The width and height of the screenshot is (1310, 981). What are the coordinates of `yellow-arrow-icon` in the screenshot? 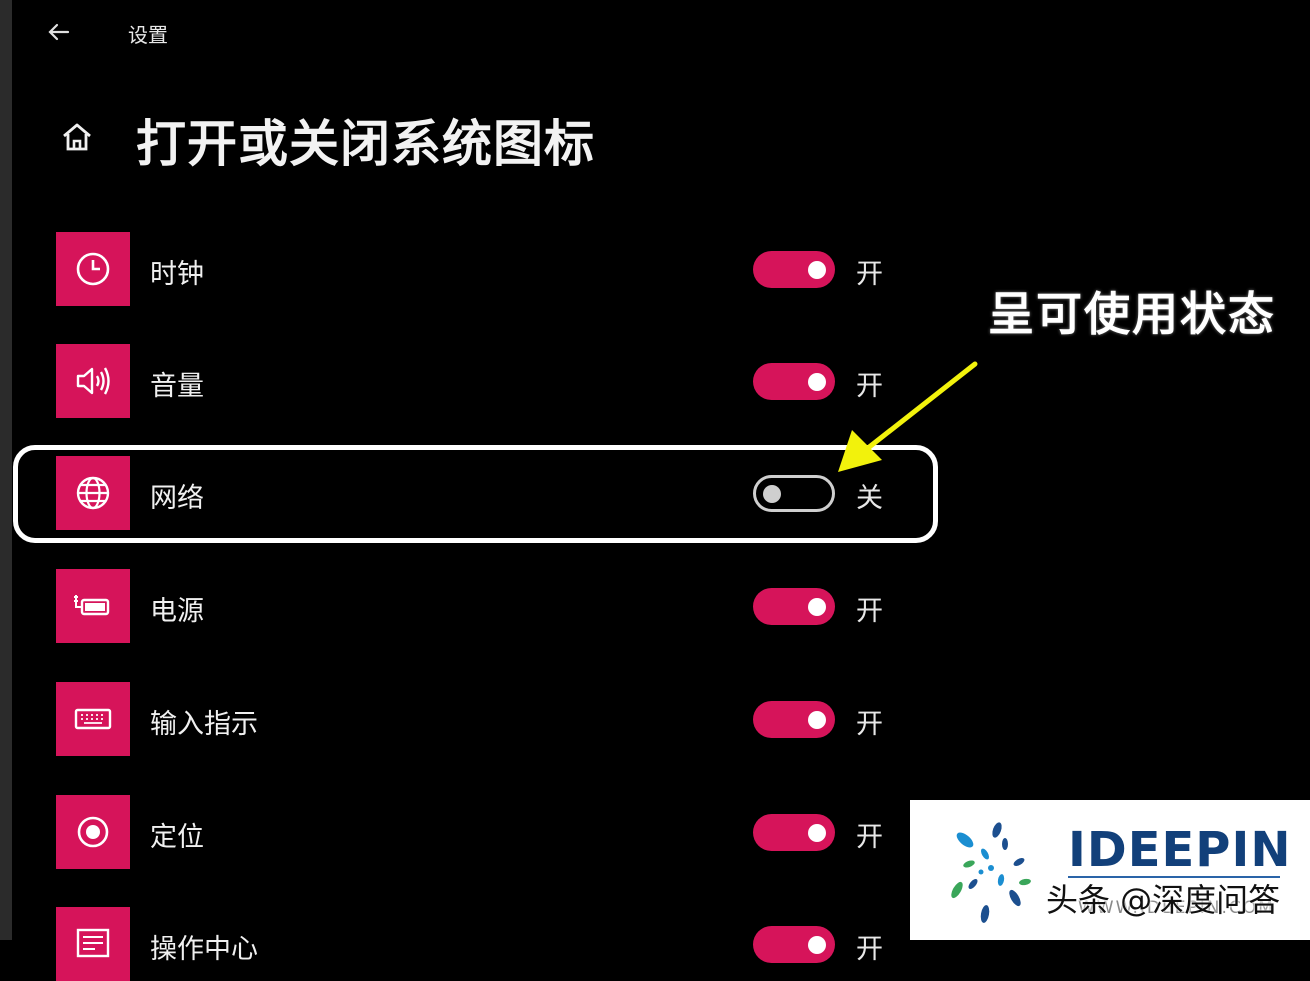 It's located at (908, 416).